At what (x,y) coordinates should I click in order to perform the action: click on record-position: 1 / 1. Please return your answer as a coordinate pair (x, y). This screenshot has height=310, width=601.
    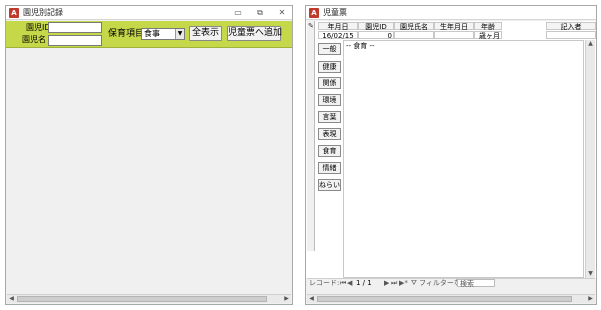
    Looking at the image, I should click on (364, 283).